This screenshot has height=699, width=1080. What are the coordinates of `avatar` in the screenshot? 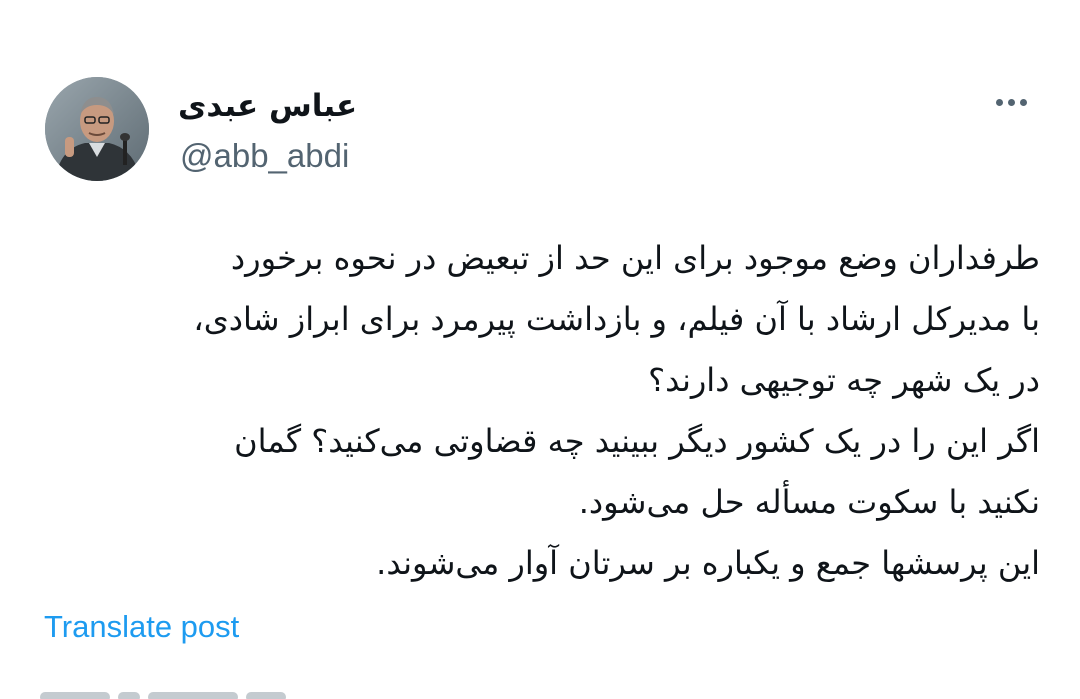 It's located at (97, 129).